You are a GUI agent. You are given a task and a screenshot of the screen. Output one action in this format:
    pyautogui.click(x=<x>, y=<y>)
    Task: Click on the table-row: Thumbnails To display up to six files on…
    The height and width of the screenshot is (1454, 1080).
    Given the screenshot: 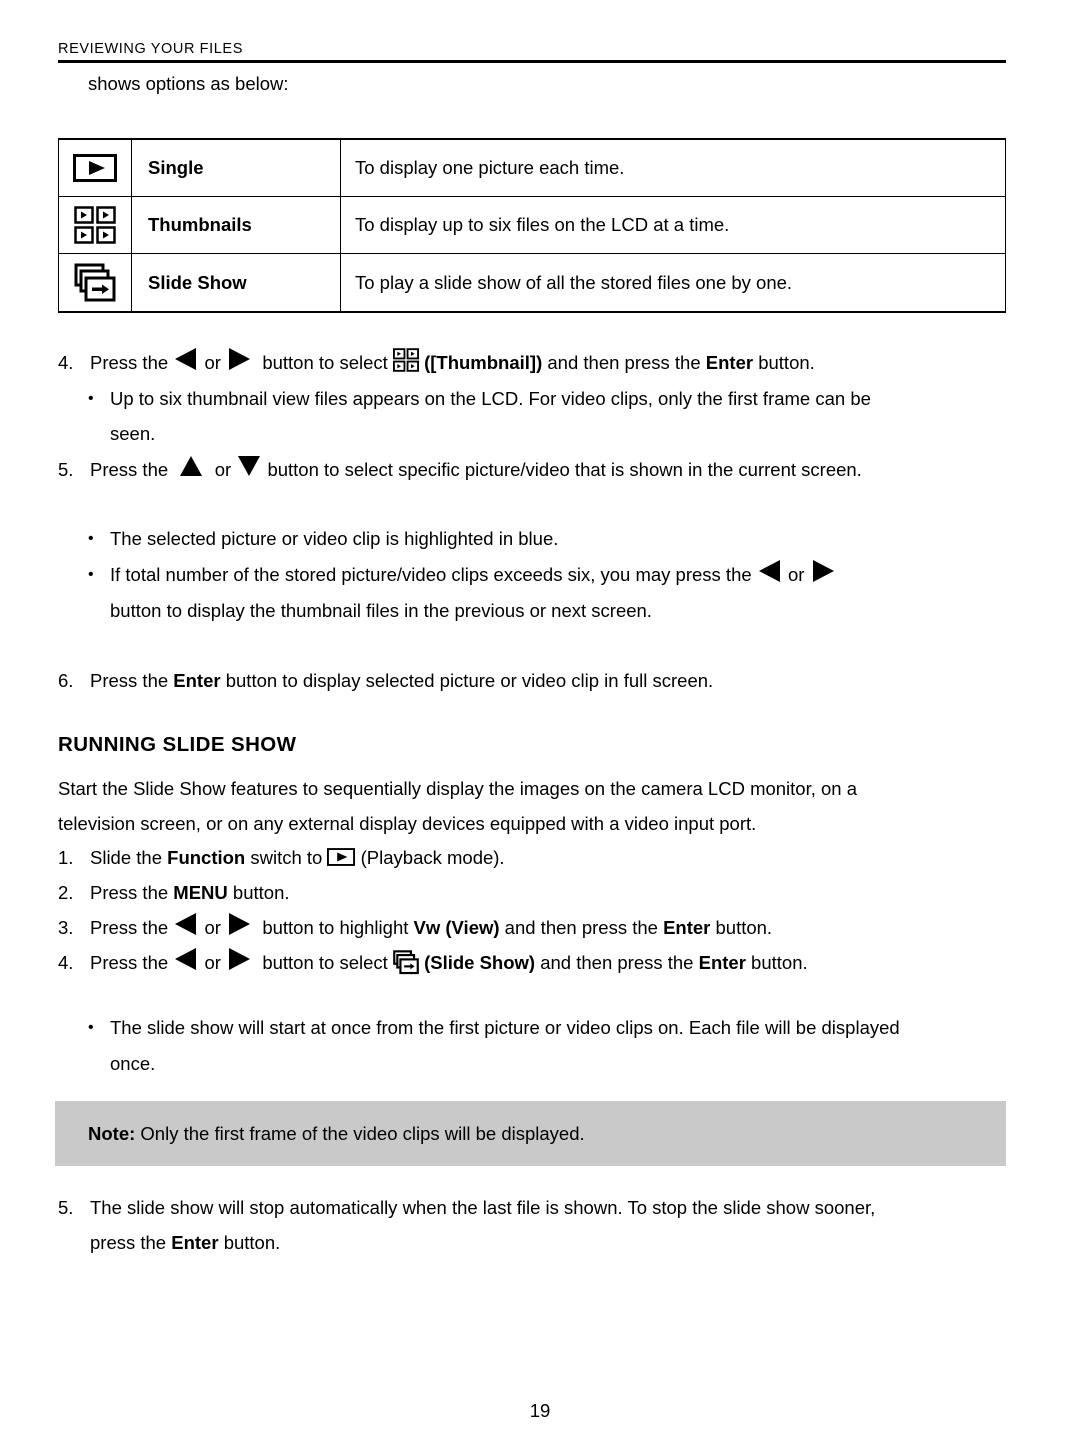 What is the action you would take?
    pyautogui.click(x=532, y=225)
    